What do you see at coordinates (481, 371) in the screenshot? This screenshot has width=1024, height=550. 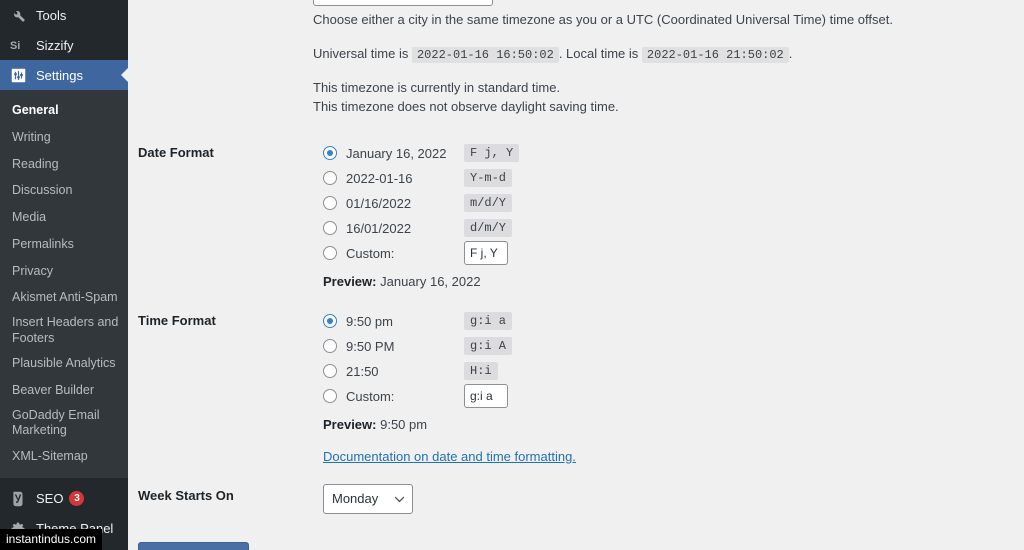 I see `time-format-code-2: H:i` at bounding box center [481, 371].